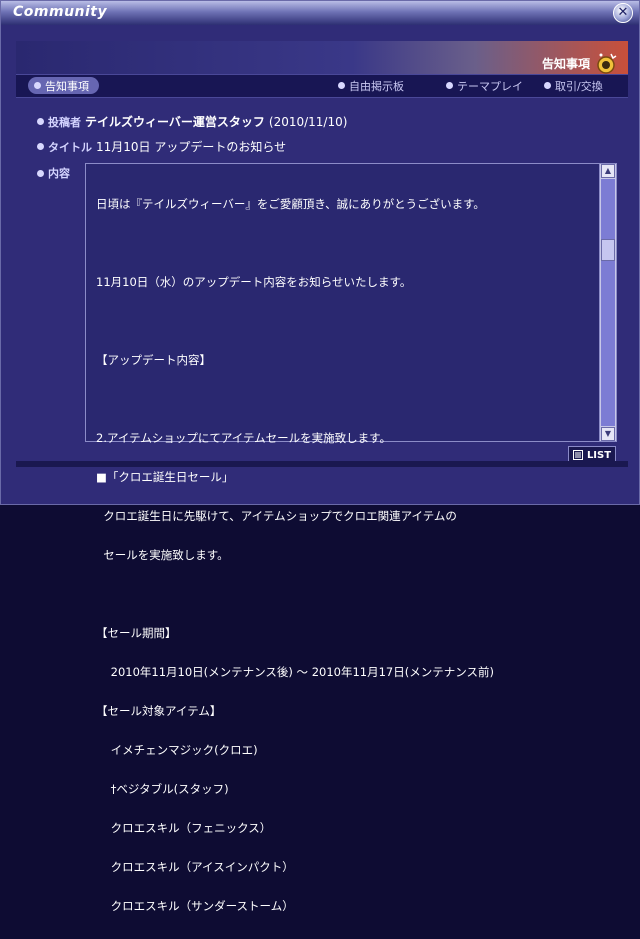 The width and height of the screenshot is (640, 939). Describe the element at coordinates (70, 147) in the screenshot. I see `title-label: タイトル` at that location.